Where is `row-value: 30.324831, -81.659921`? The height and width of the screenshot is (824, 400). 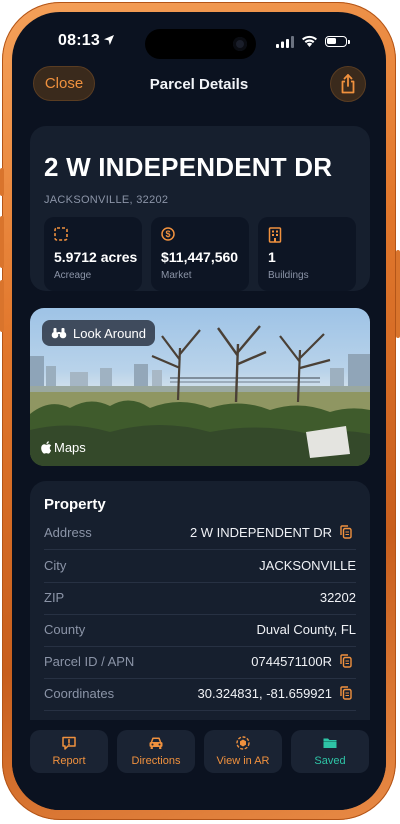
row-value: 30.324831, -81.659921 is located at coordinates (264, 693).